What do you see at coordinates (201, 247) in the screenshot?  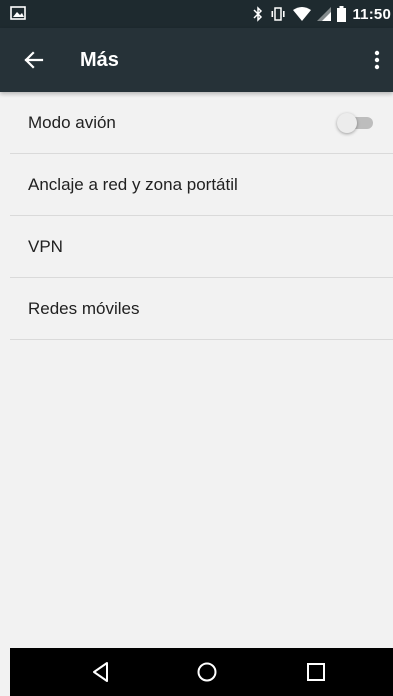 I see `list-item-vpn: VPN` at bounding box center [201, 247].